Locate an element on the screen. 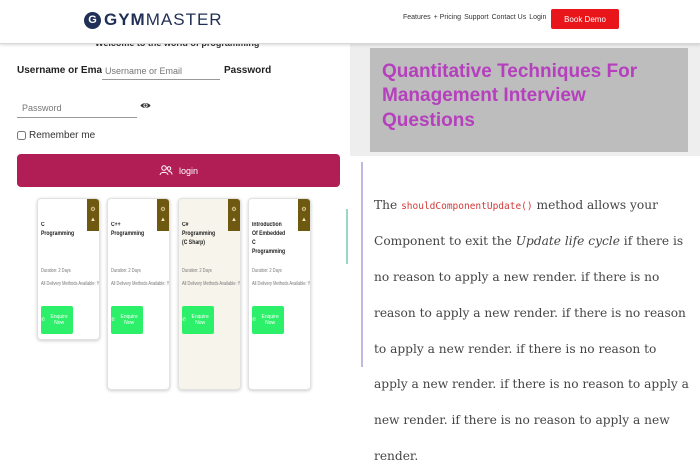  users-icon is located at coordinates (166, 170).